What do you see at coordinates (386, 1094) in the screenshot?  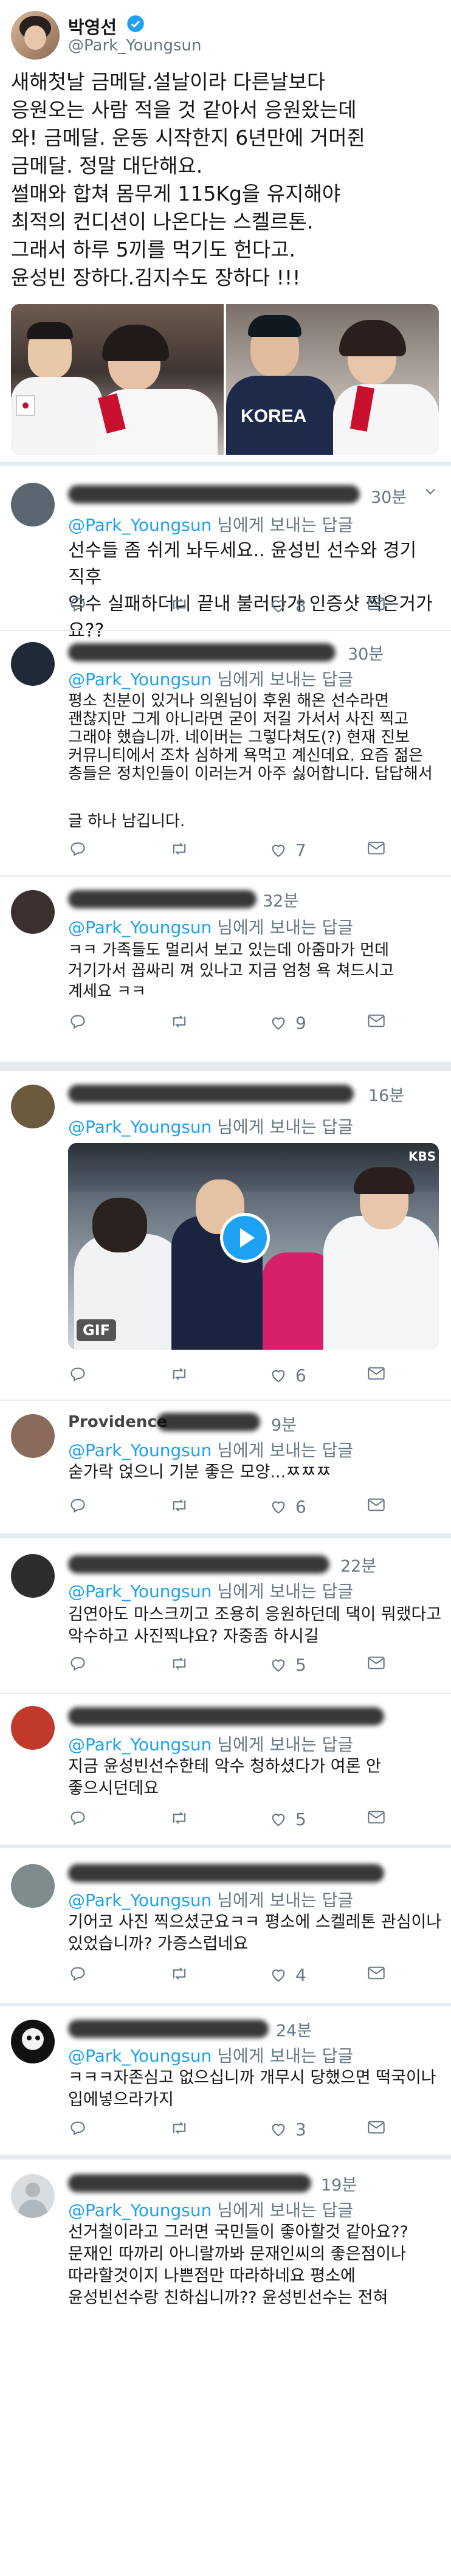 I see `reply-time: 16분` at bounding box center [386, 1094].